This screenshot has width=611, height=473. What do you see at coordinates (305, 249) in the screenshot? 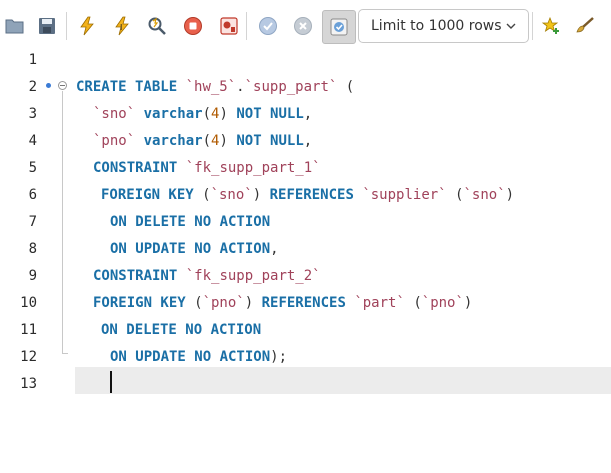
I see `code-line: 8 ON UPDATE NO ACTION,` at bounding box center [305, 249].